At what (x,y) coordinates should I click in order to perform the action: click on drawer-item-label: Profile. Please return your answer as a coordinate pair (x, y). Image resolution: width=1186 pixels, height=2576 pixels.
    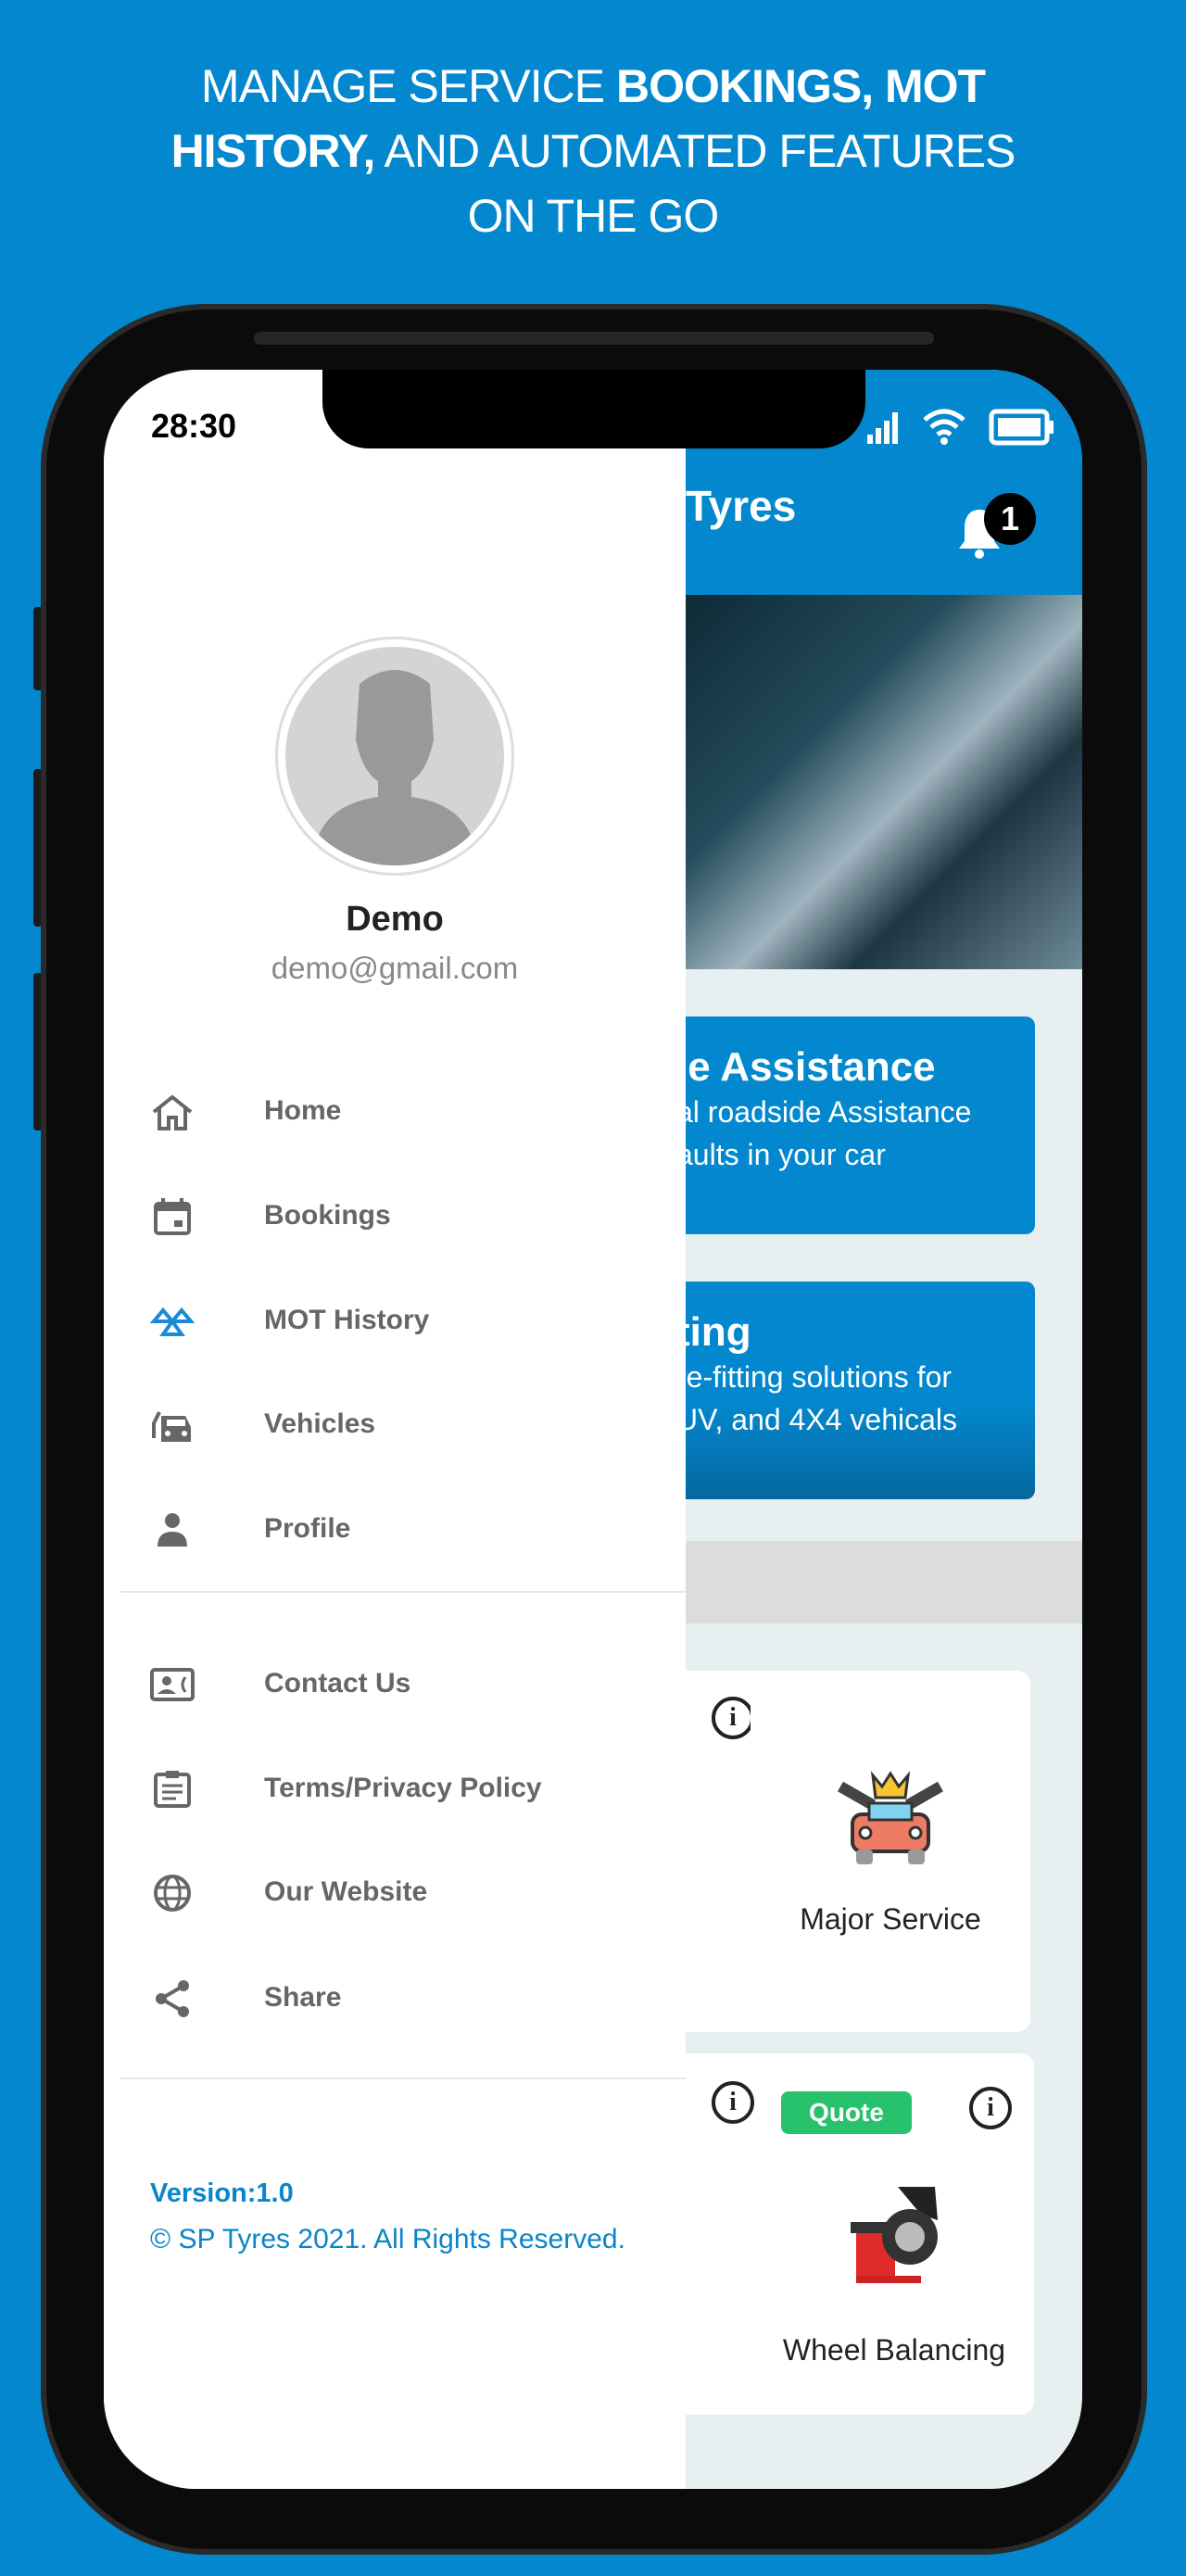
    Looking at the image, I should click on (307, 1528).